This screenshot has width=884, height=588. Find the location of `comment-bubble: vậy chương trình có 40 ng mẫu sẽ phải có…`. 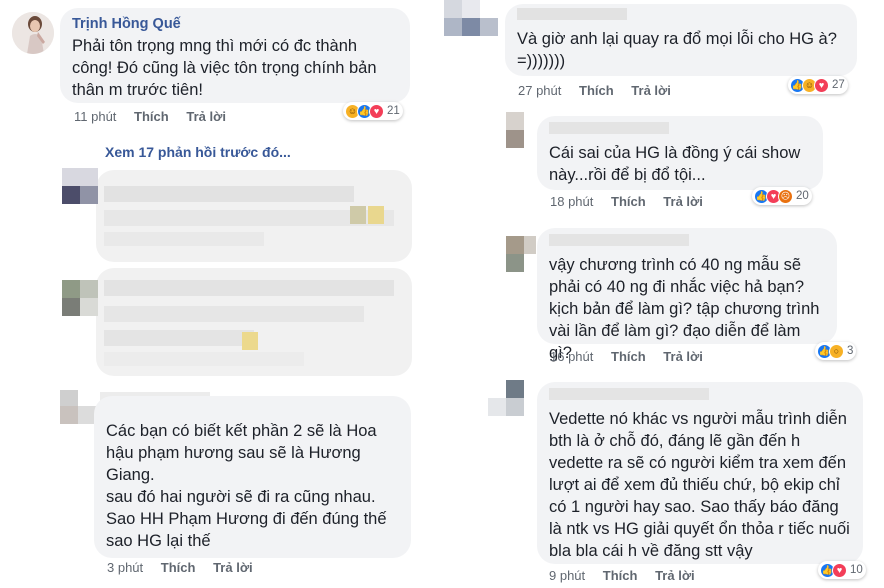

comment-bubble: vậy chương trình có 40 ng mẫu sẽ phải có… is located at coordinates (687, 295).